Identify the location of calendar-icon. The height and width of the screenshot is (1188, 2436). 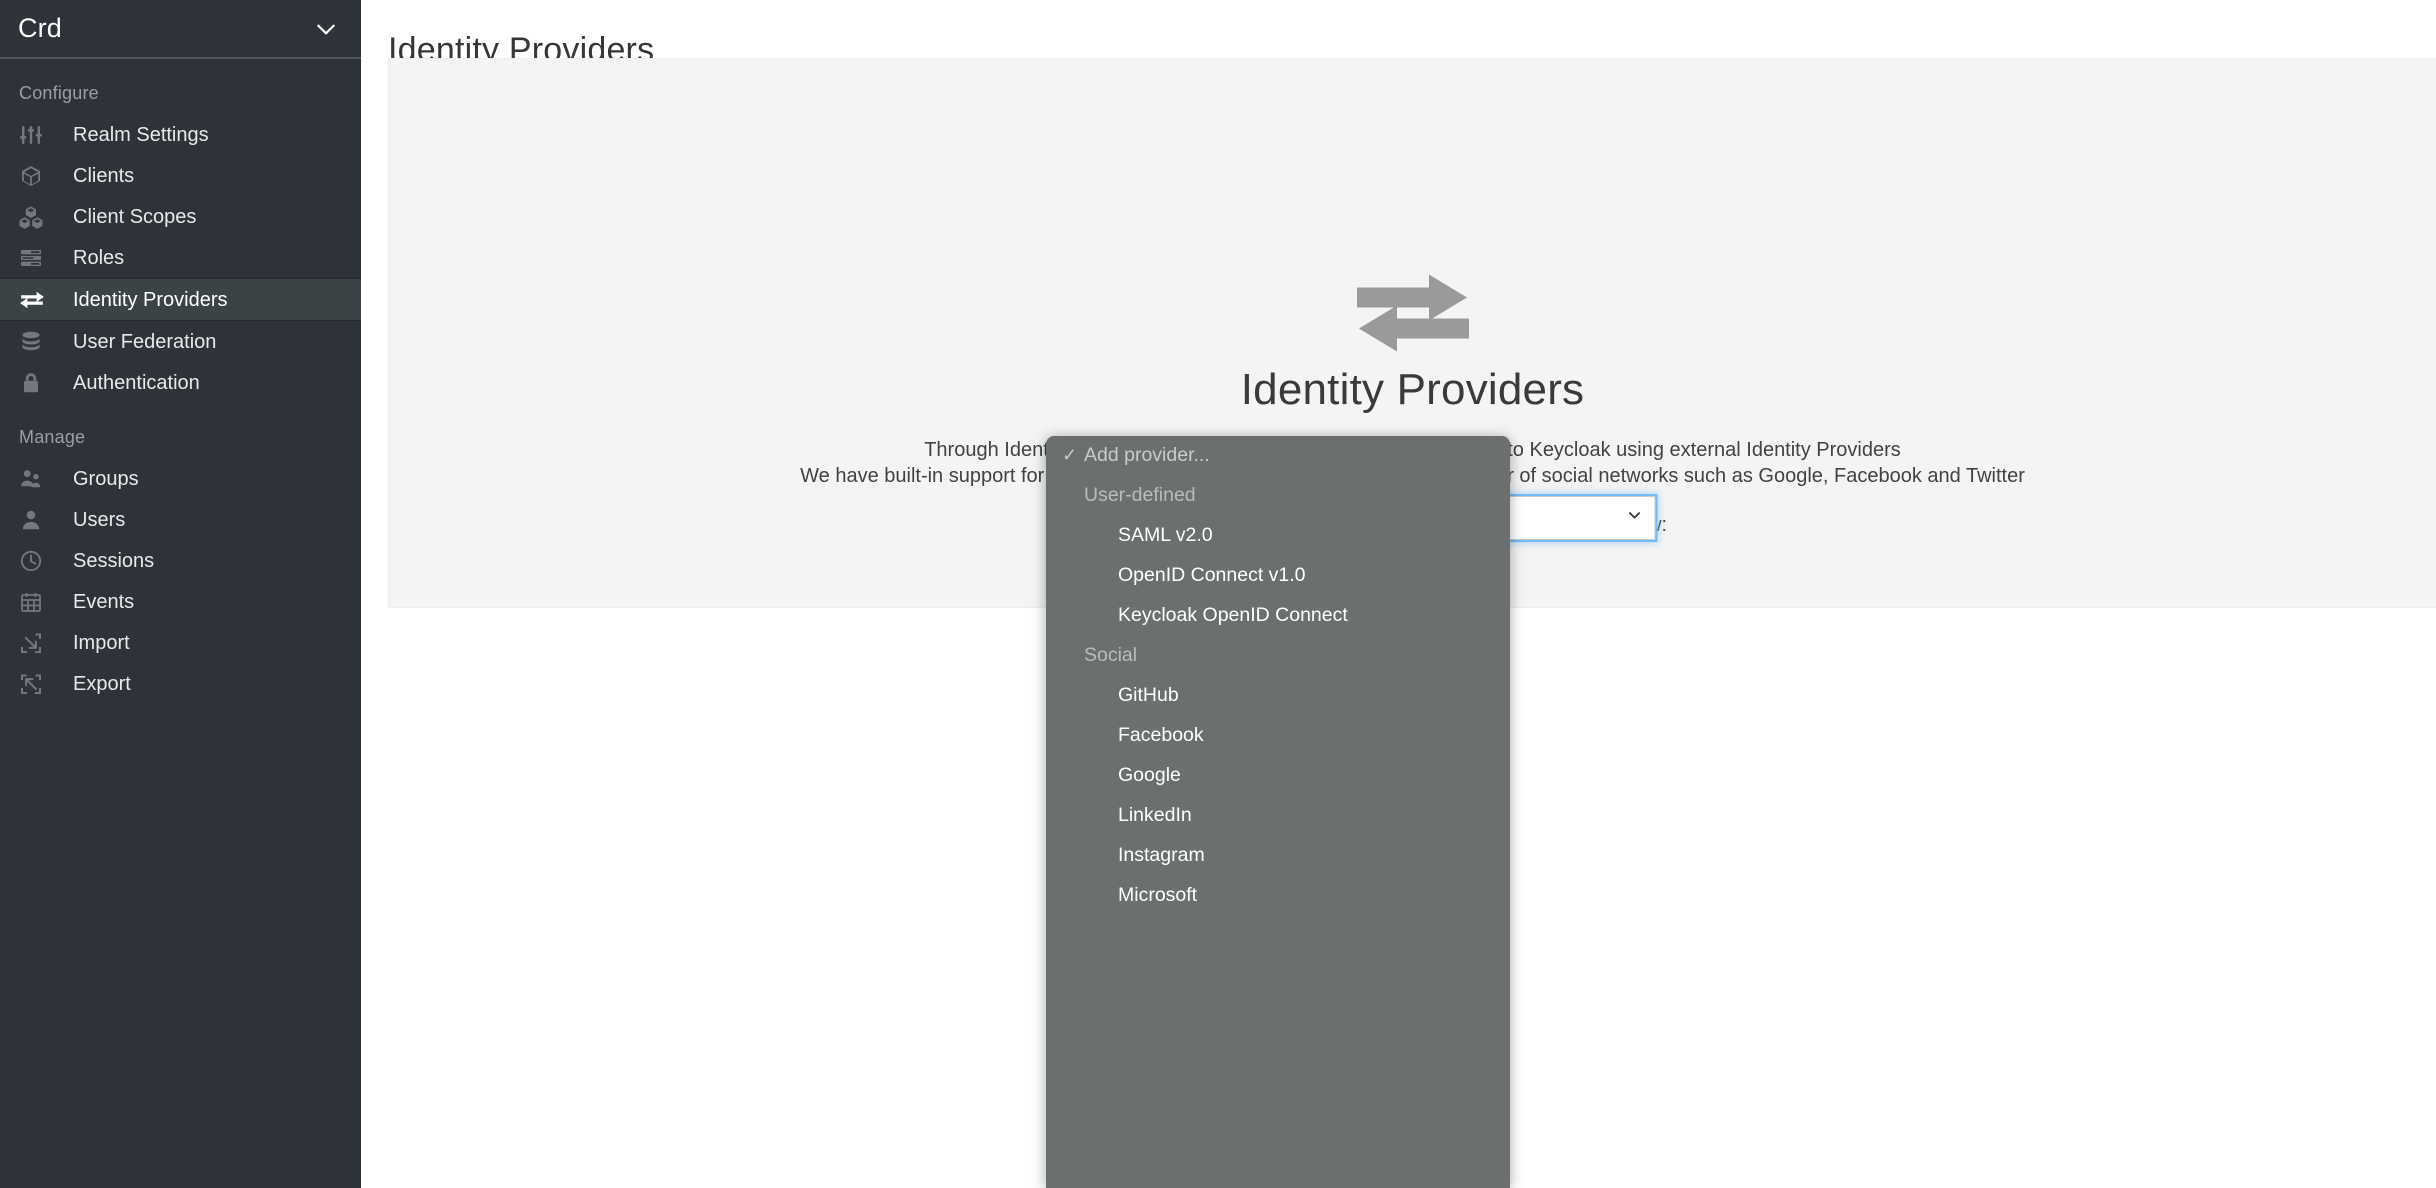
(35, 602).